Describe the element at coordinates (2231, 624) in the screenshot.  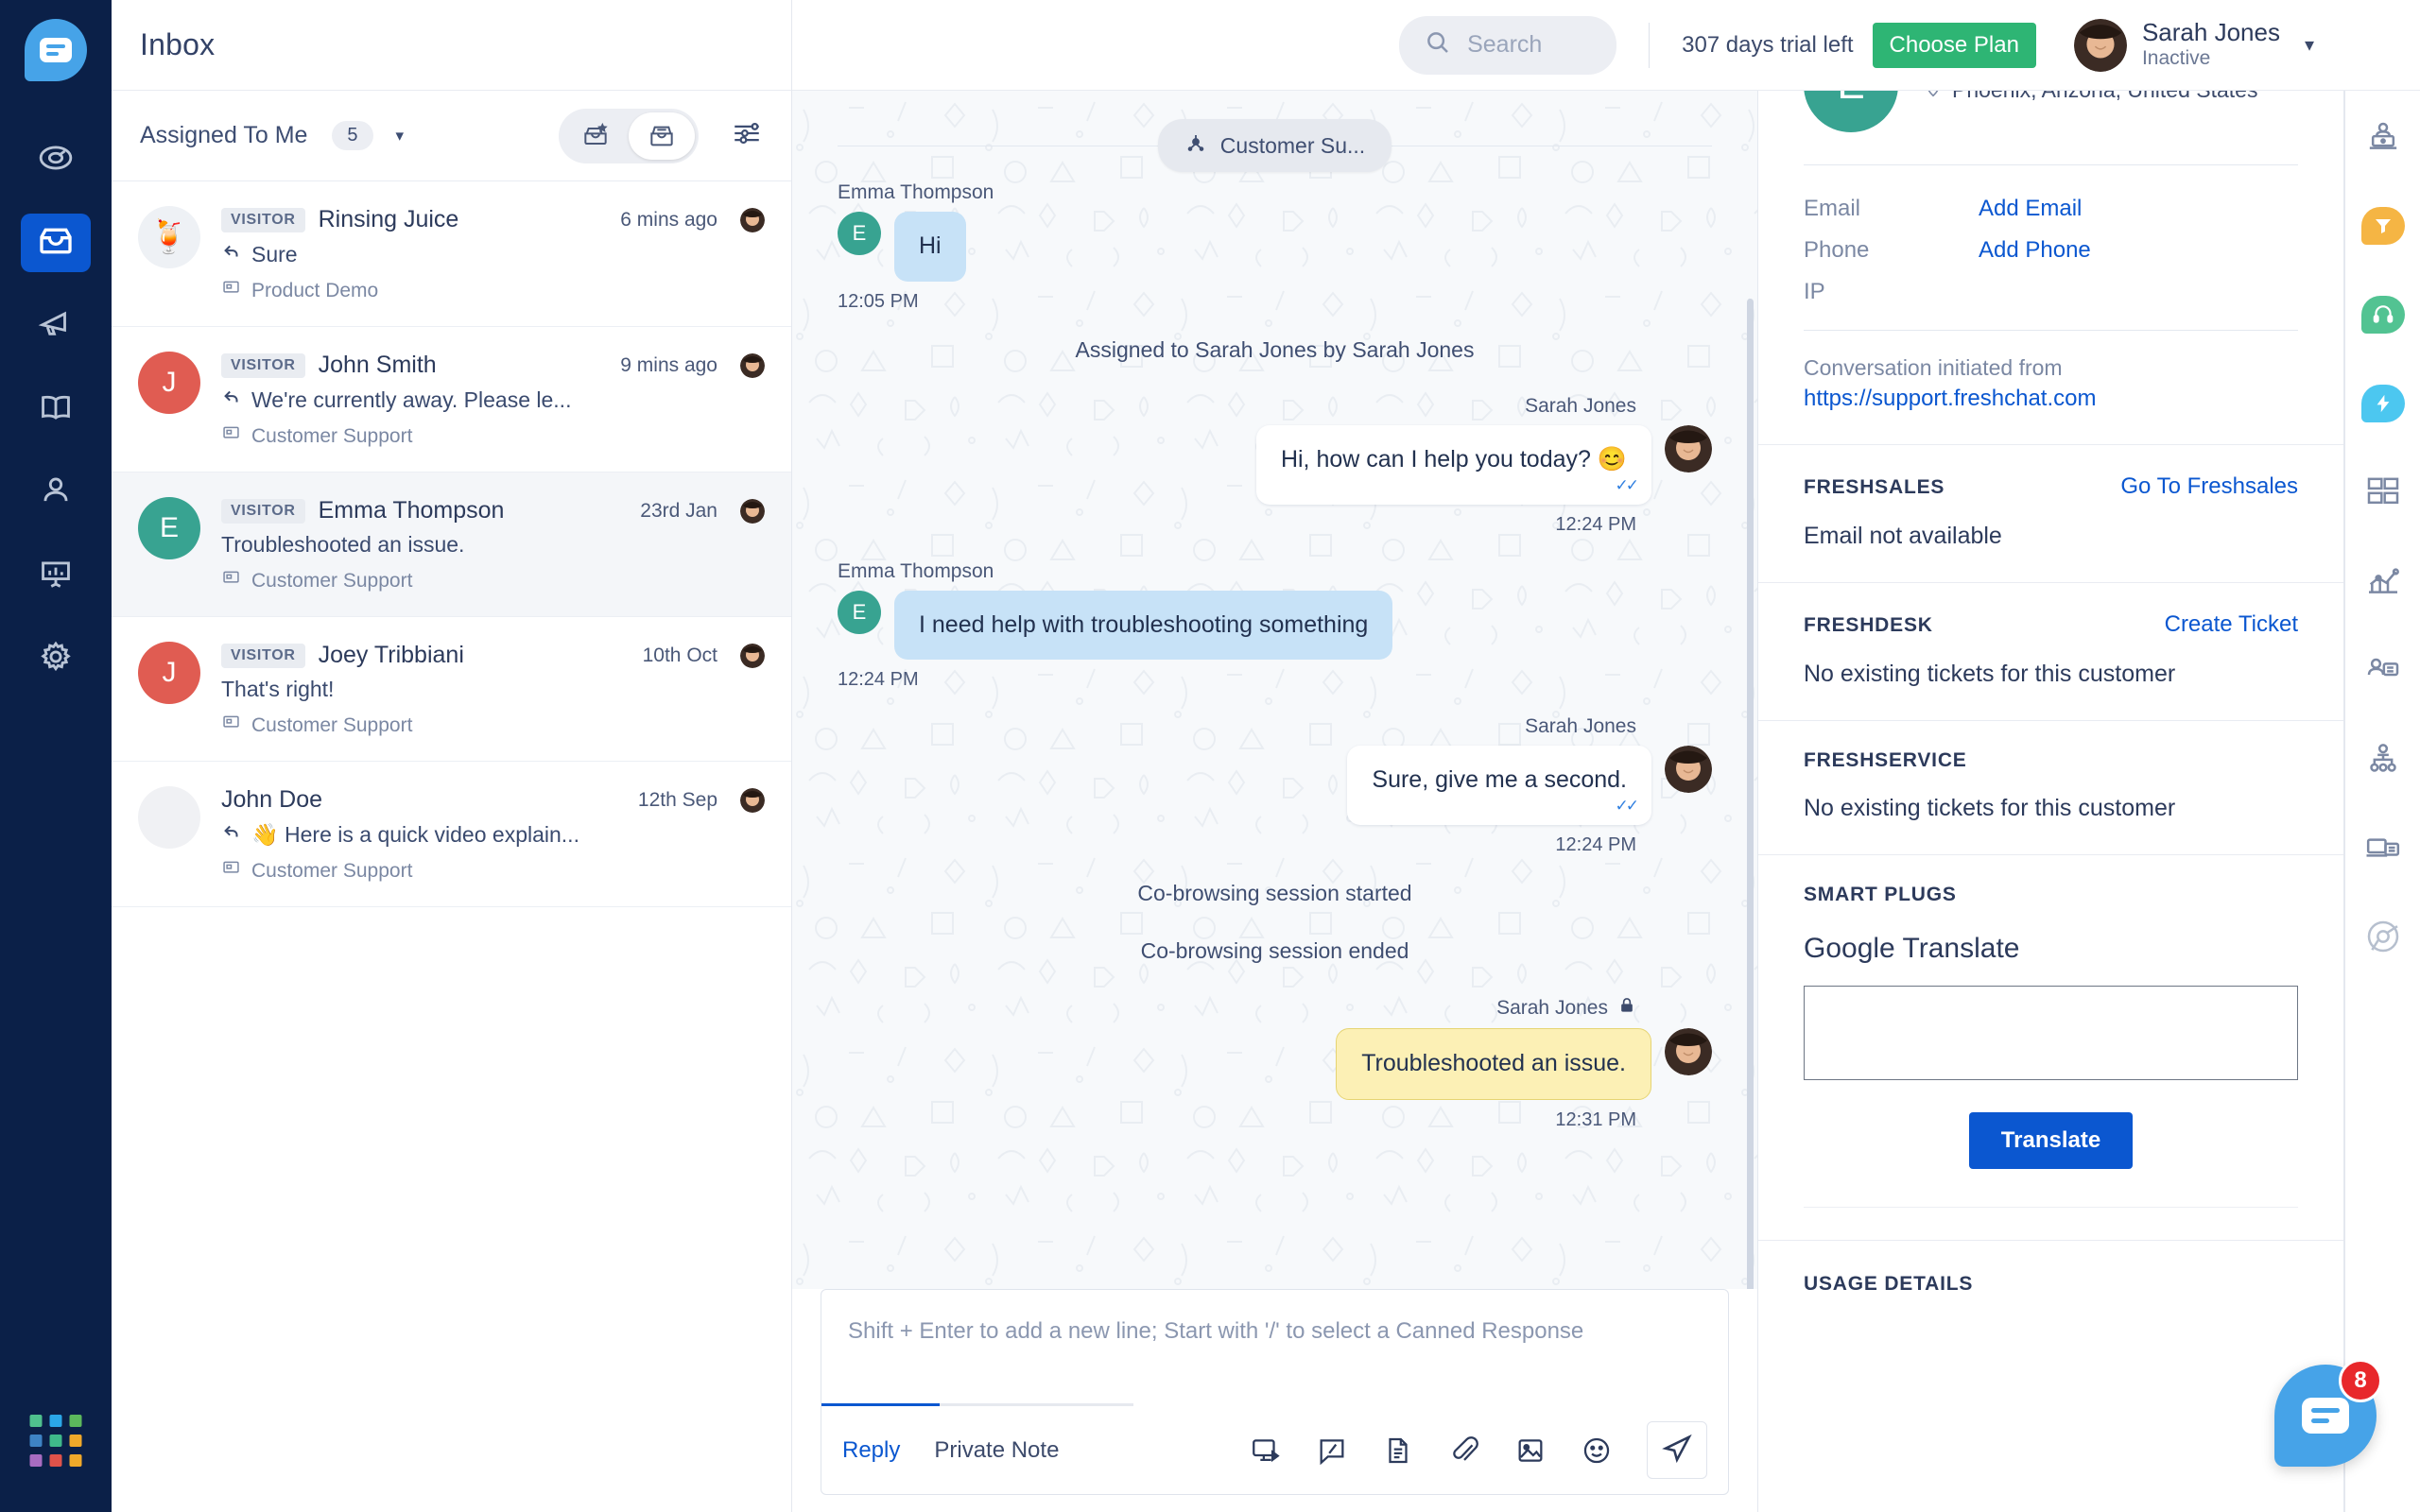
I see `create-ticket-link: Create Ticket` at that location.